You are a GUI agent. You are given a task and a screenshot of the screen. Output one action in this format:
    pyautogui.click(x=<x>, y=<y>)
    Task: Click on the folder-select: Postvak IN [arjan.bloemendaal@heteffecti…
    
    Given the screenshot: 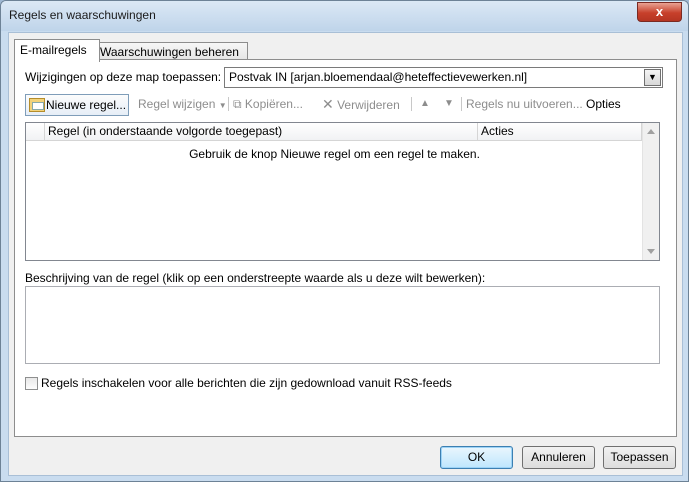 What is the action you would take?
    pyautogui.click(x=443, y=77)
    